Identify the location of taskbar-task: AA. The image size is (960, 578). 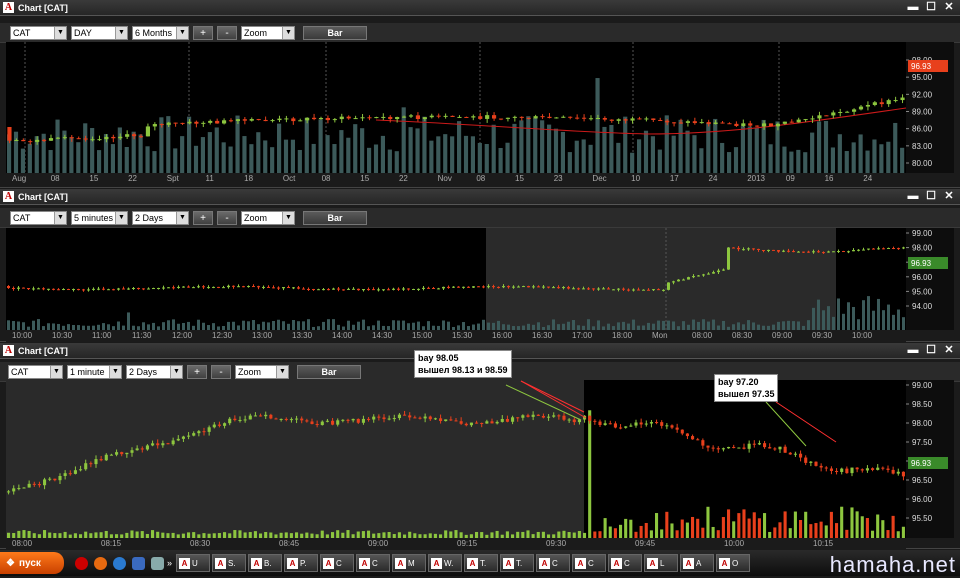
(697, 563).